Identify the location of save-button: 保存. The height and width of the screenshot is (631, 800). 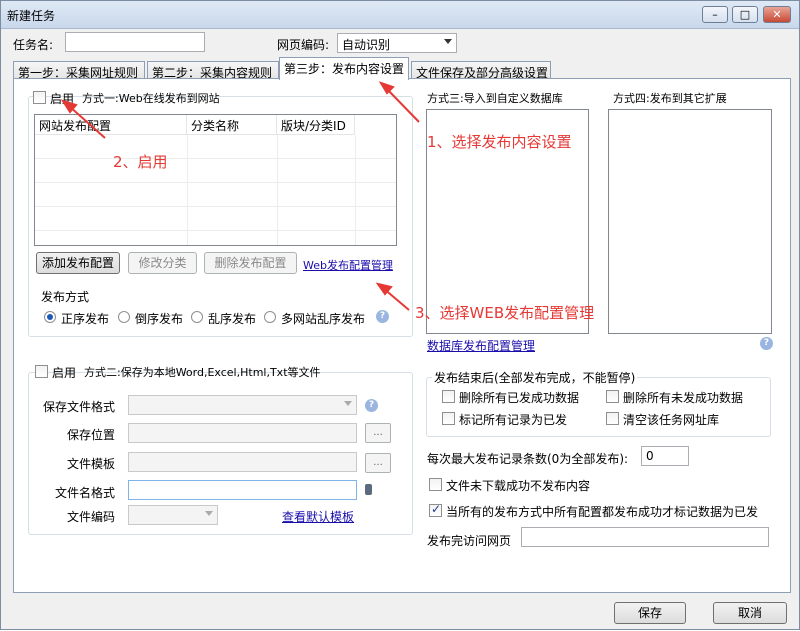
(650, 613).